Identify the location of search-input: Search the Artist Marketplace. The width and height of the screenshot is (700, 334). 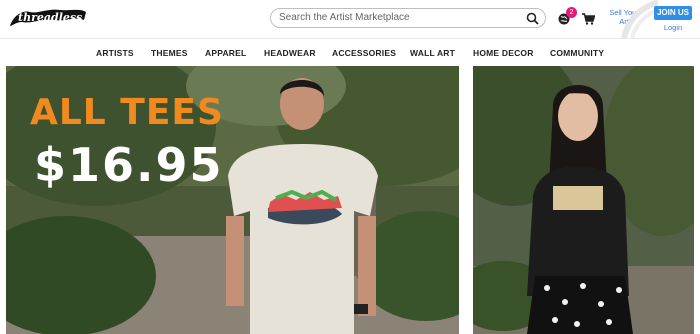
(344, 17).